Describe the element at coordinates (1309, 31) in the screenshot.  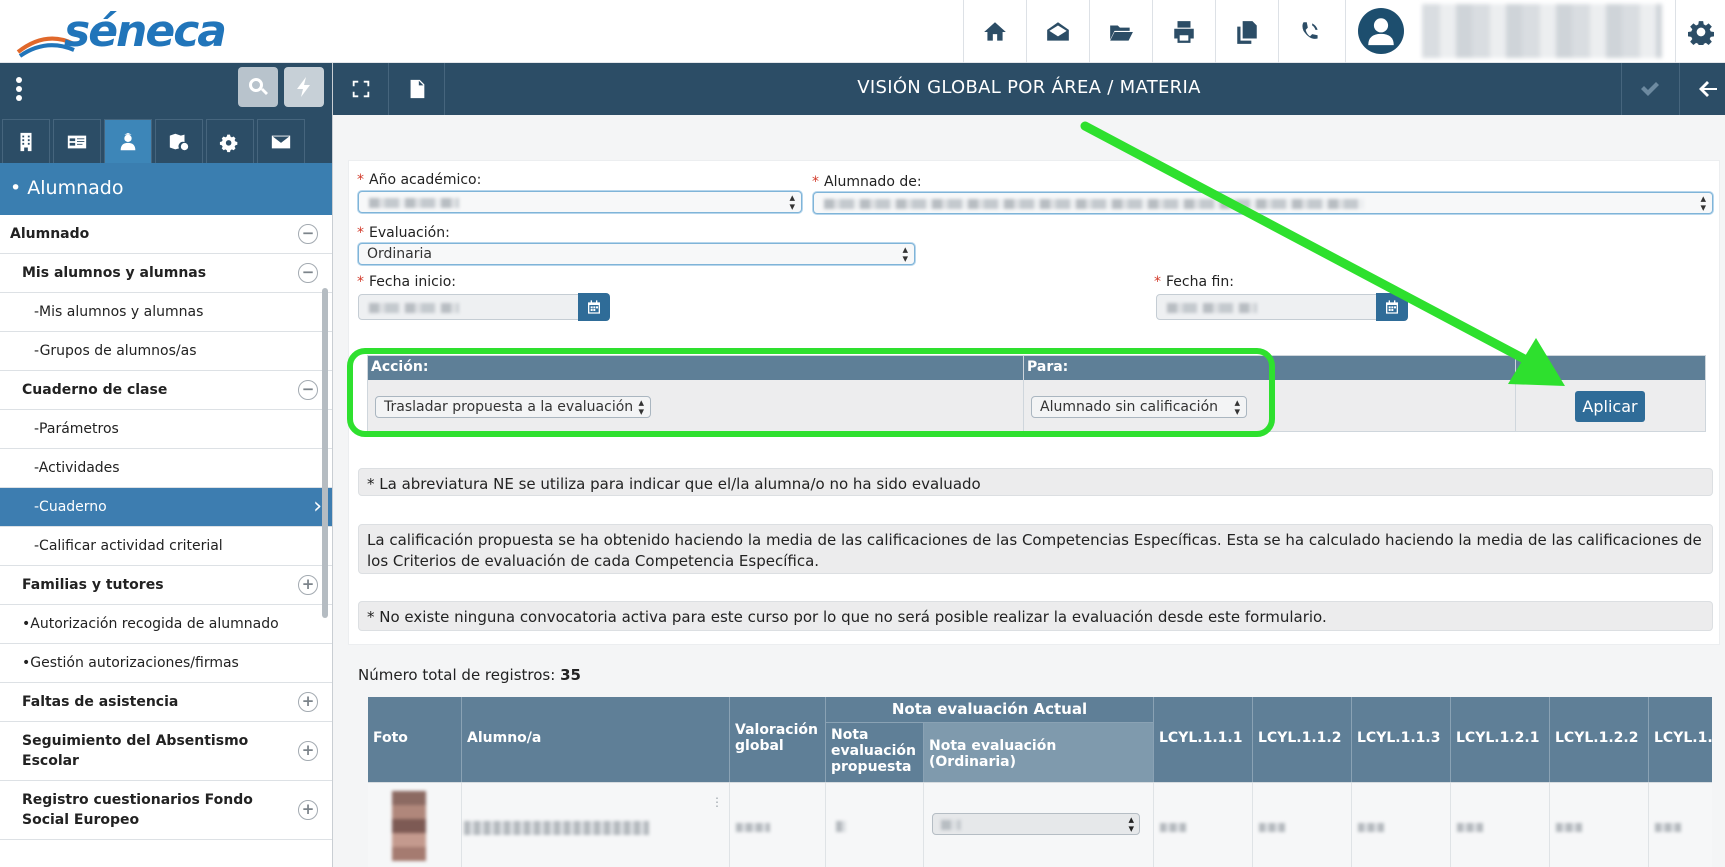
I see `phone-volume-icon` at that location.